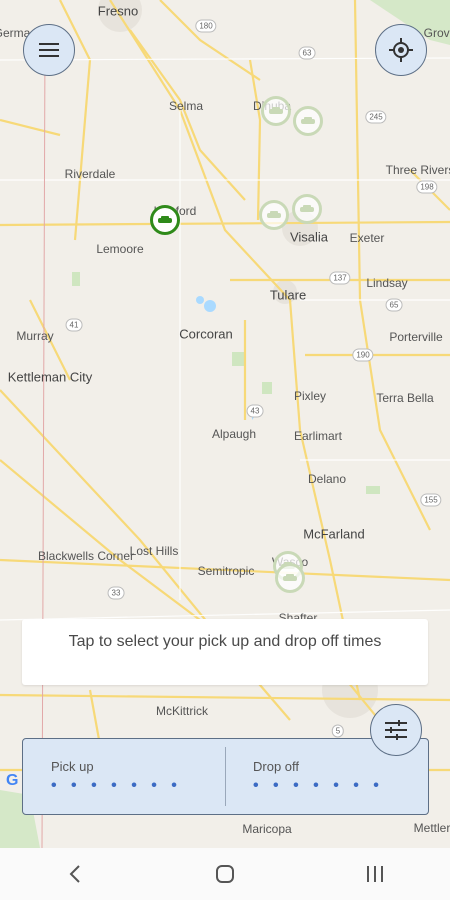  I want to click on nav-home-button, so click(225, 874).